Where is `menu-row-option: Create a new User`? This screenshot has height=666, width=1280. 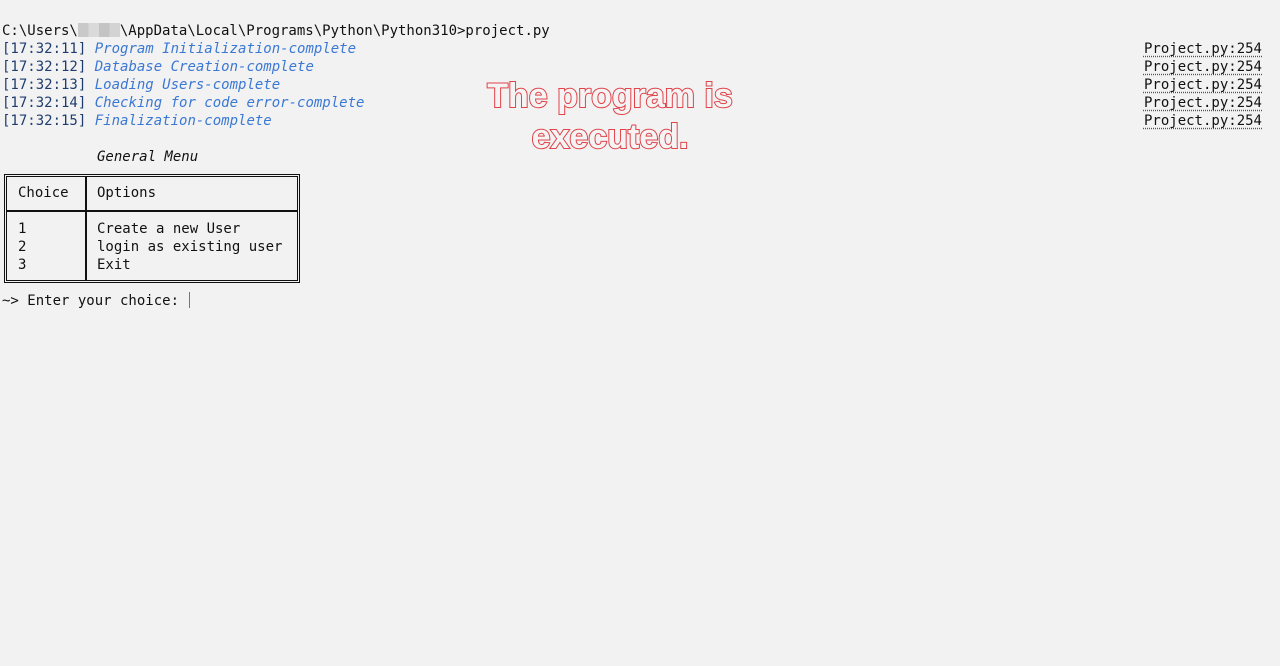 menu-row-option: Create a new User is located at coordinates (169, 229).